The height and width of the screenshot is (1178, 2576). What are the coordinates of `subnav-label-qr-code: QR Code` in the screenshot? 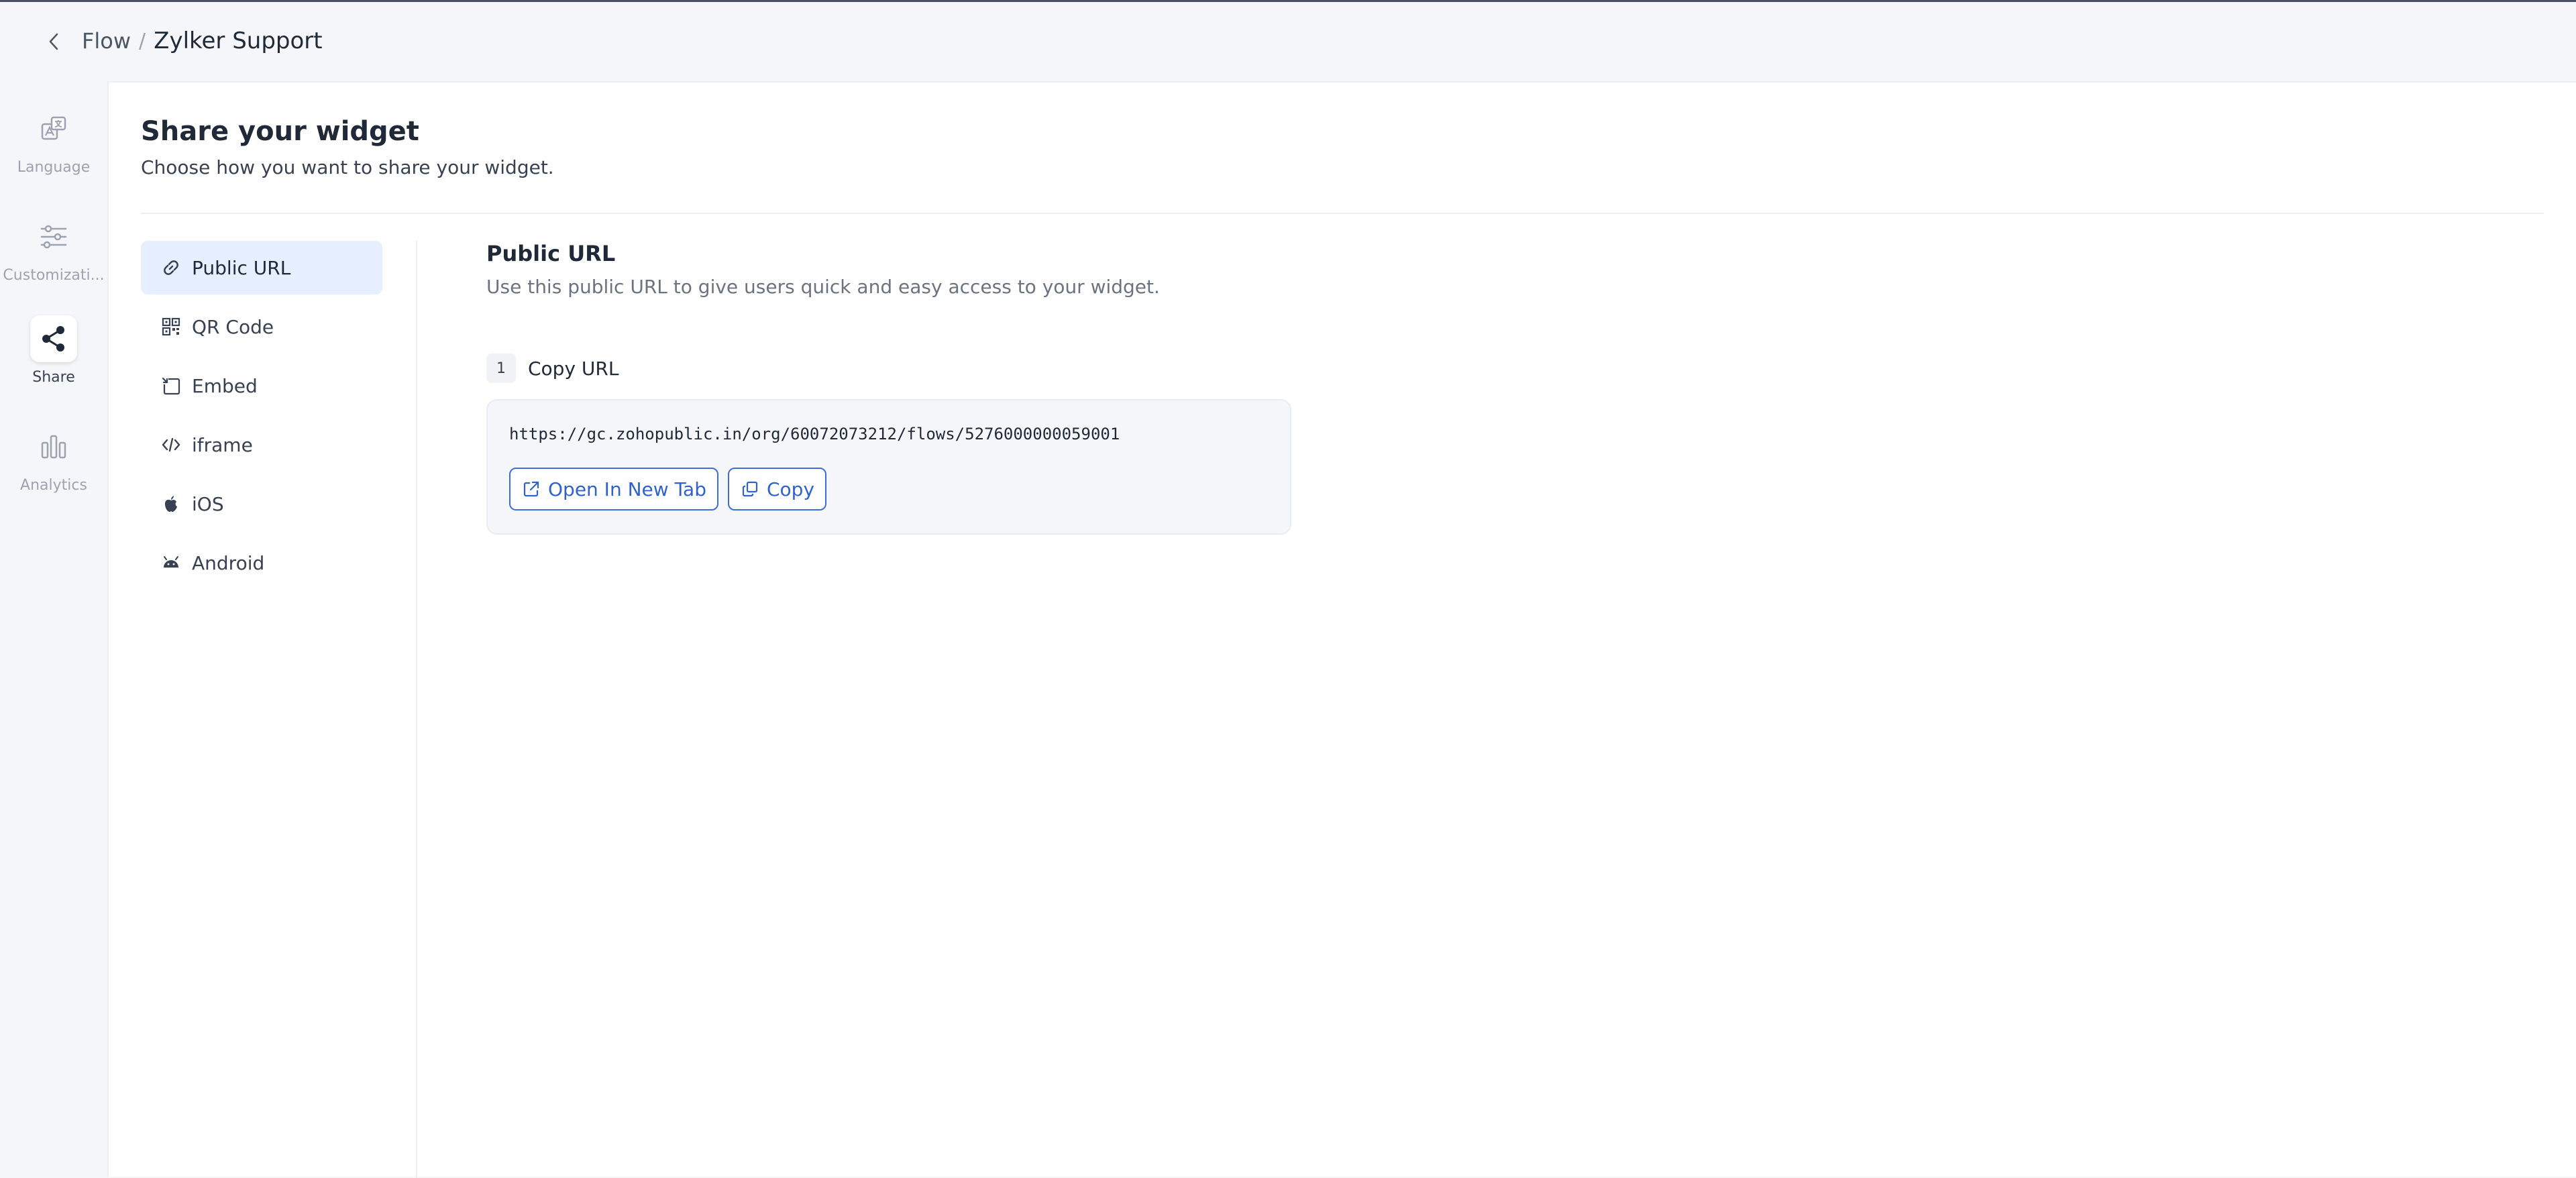 It's located at (233, 326).